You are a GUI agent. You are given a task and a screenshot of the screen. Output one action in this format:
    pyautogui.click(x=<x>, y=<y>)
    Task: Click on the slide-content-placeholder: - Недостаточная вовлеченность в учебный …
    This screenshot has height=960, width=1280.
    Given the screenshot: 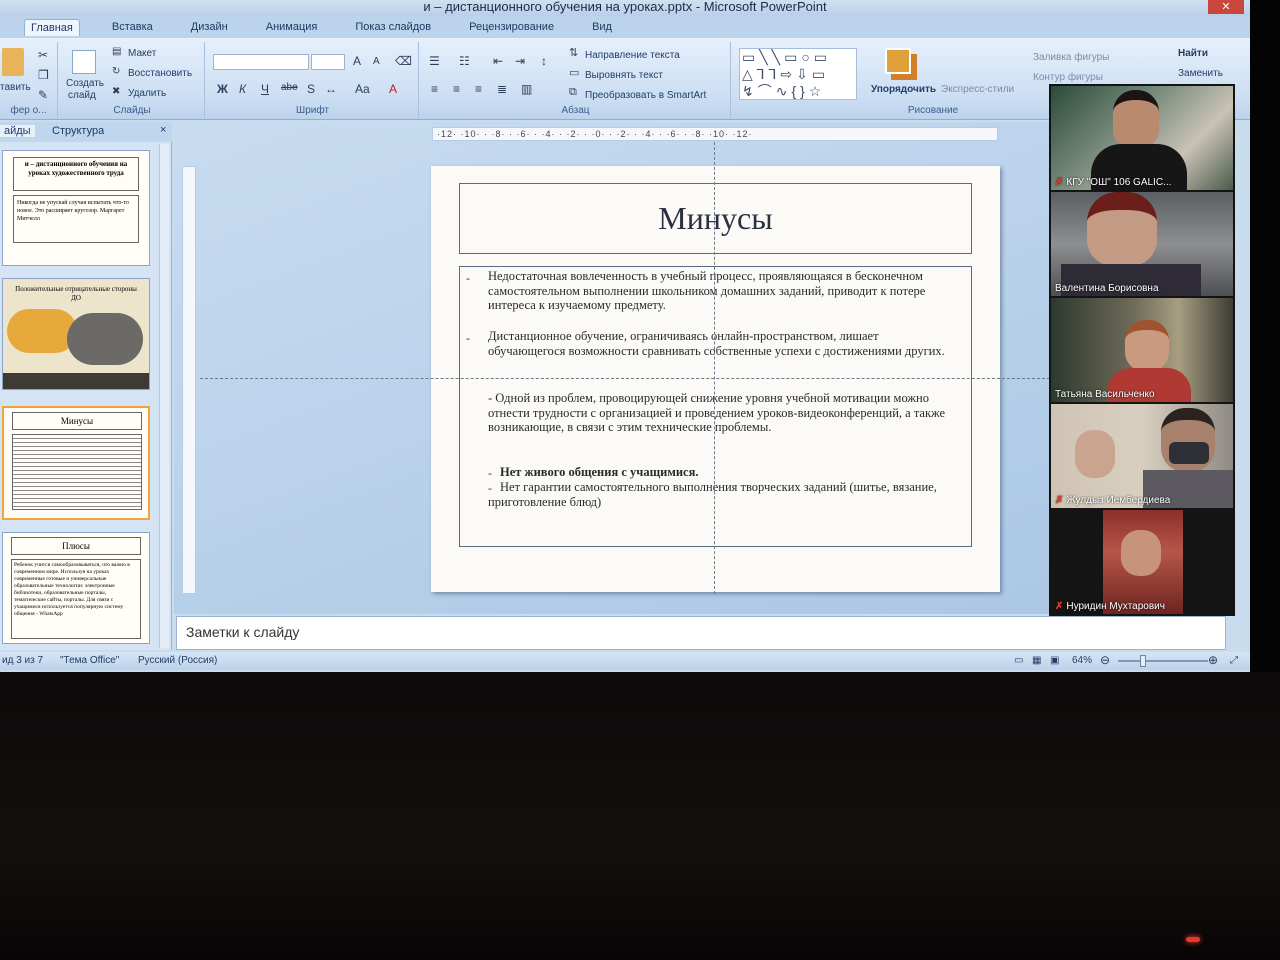 What is the action you would take?
    pyautogui.click(x=715, y=406)
    